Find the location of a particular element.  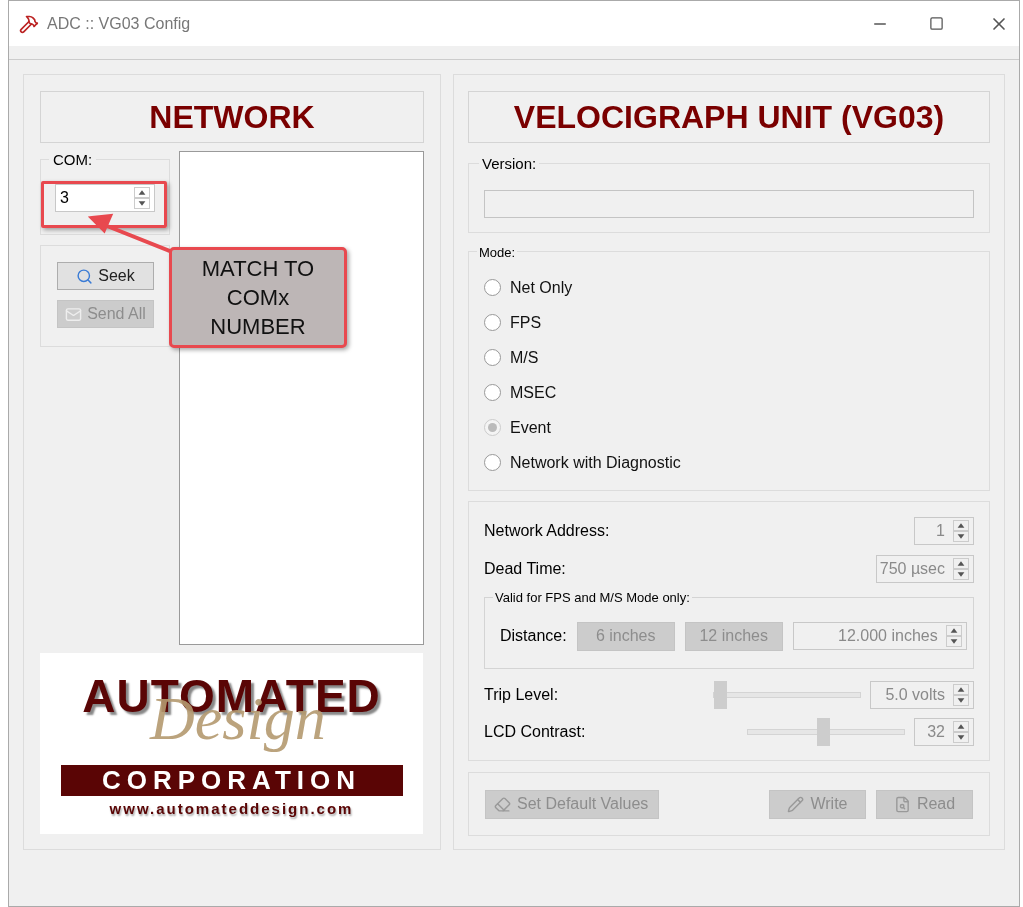

window-title: ADC :: VG03 Config is located at coordinates (119, 23).